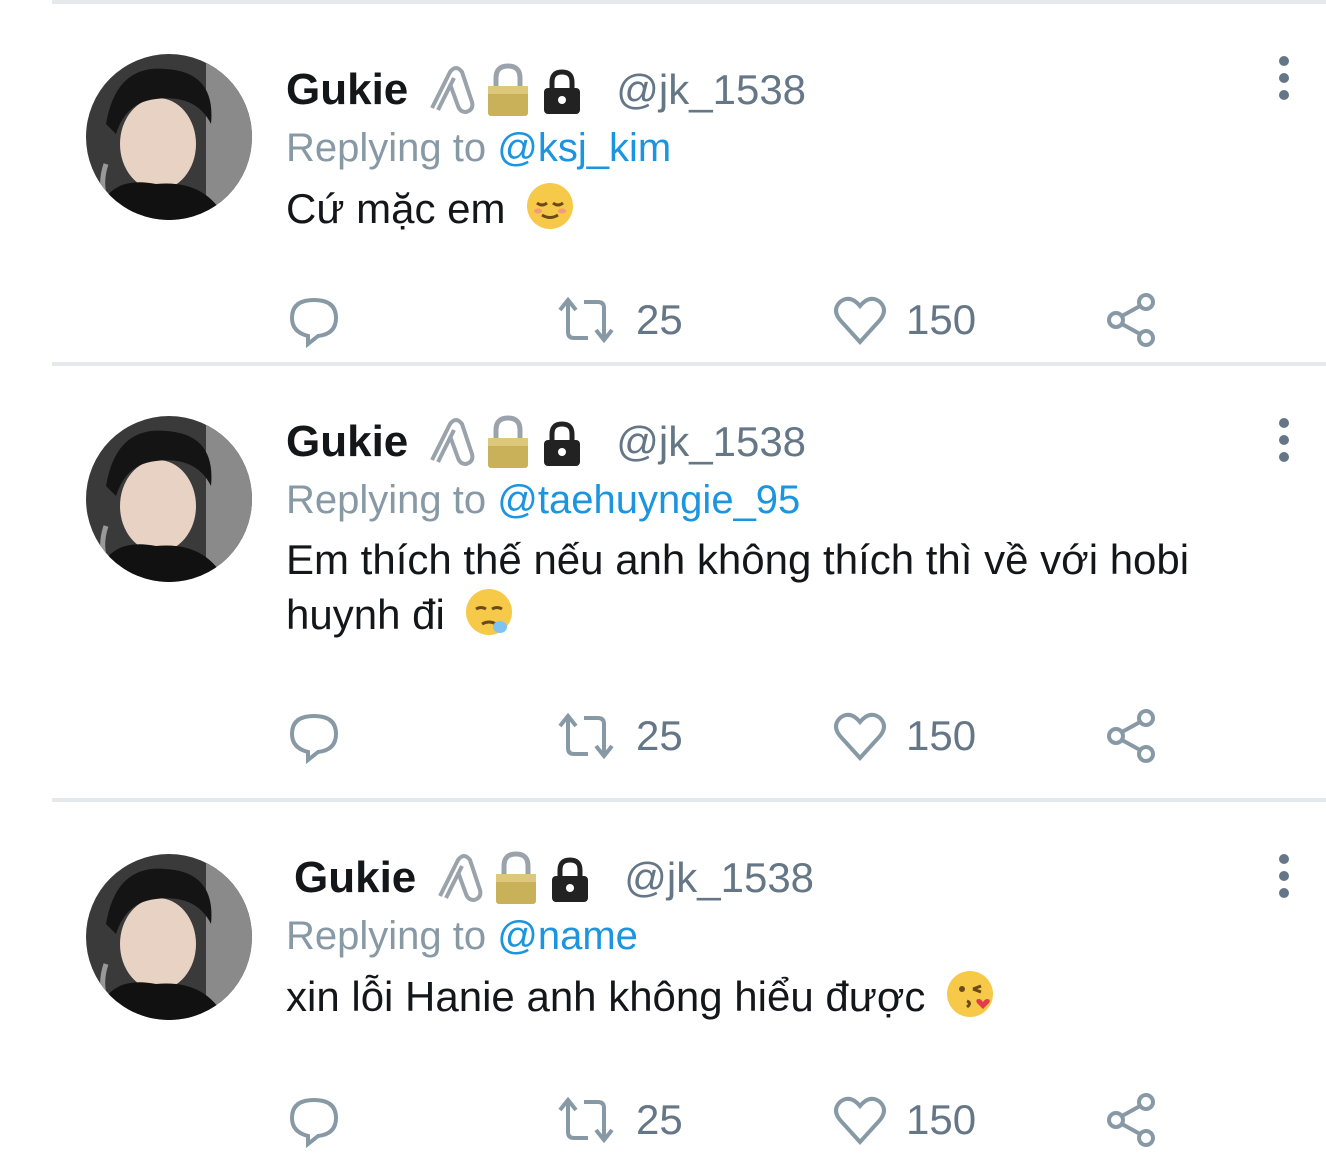 The height and width of the screenshot is (1173, 1326). Describe the element at coordinates (489, 618) in the screenshot. I see `sleepy-face-icon` at that location.